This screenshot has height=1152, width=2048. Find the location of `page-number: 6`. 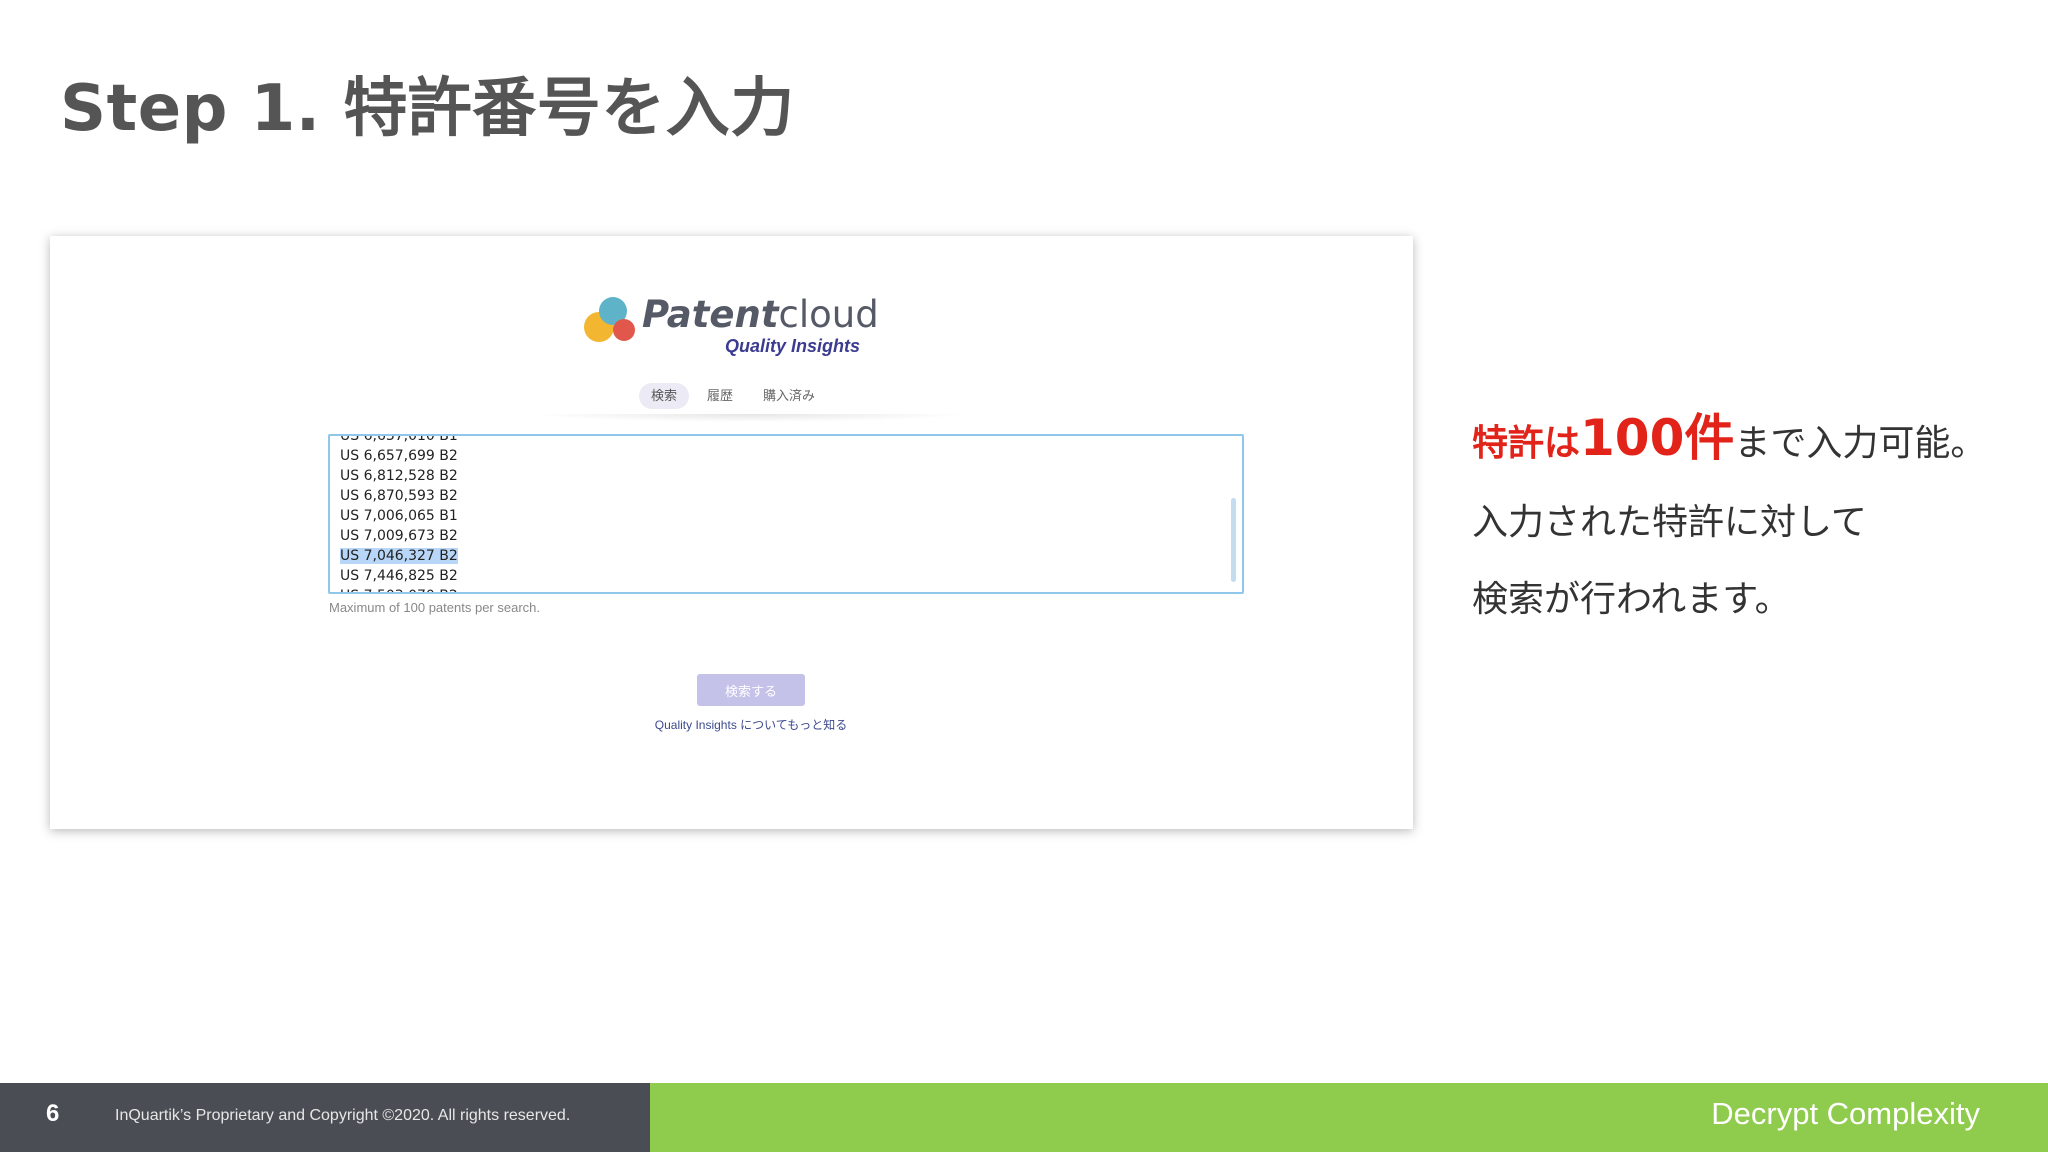

page-number: 6 is located at coordinates (53, 1113).